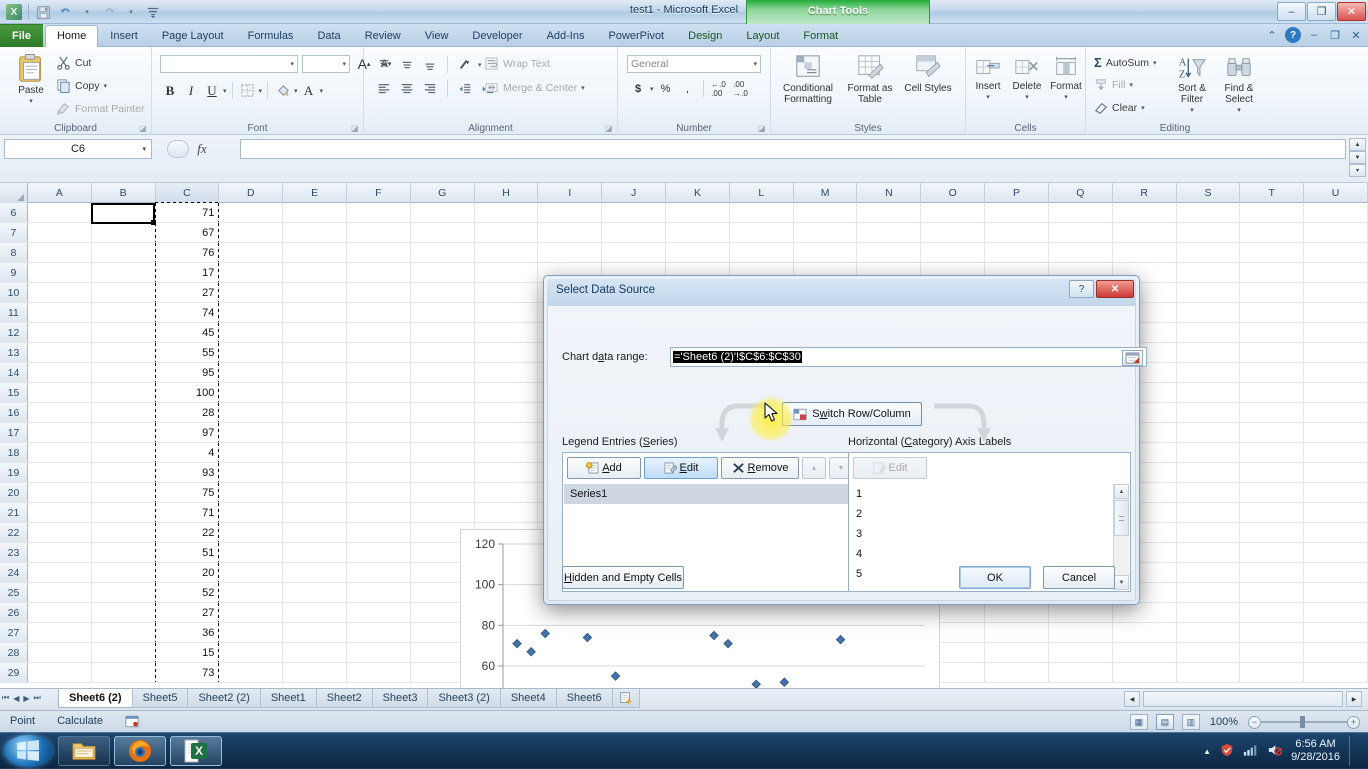 The image size is (1368, 769). What do you see at coordinates (1132, 699) in the screenshot?
I see `hscroll-left-icon: ◀` at bounding box center [1132, 699].